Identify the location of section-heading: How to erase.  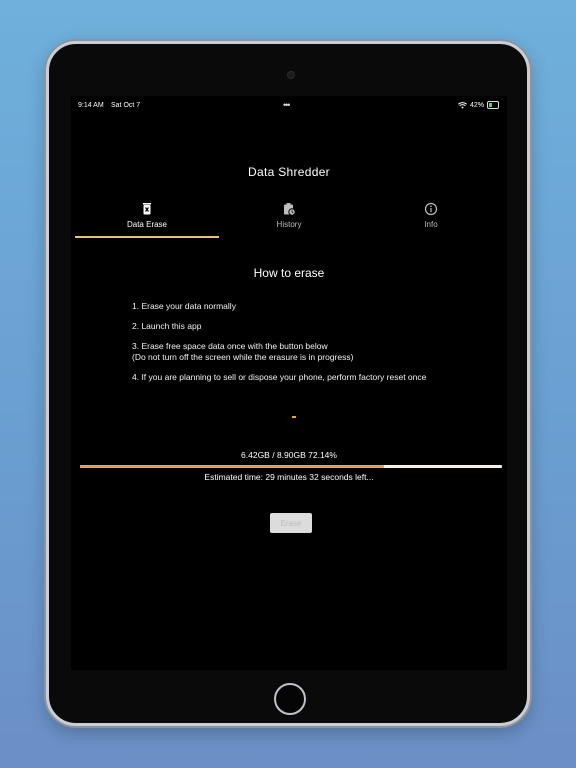
(289, 273).